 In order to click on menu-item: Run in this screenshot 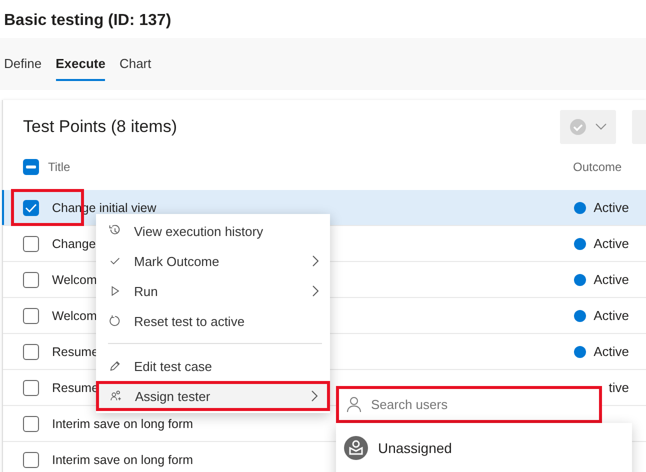, I will do `click(213, 291)`.